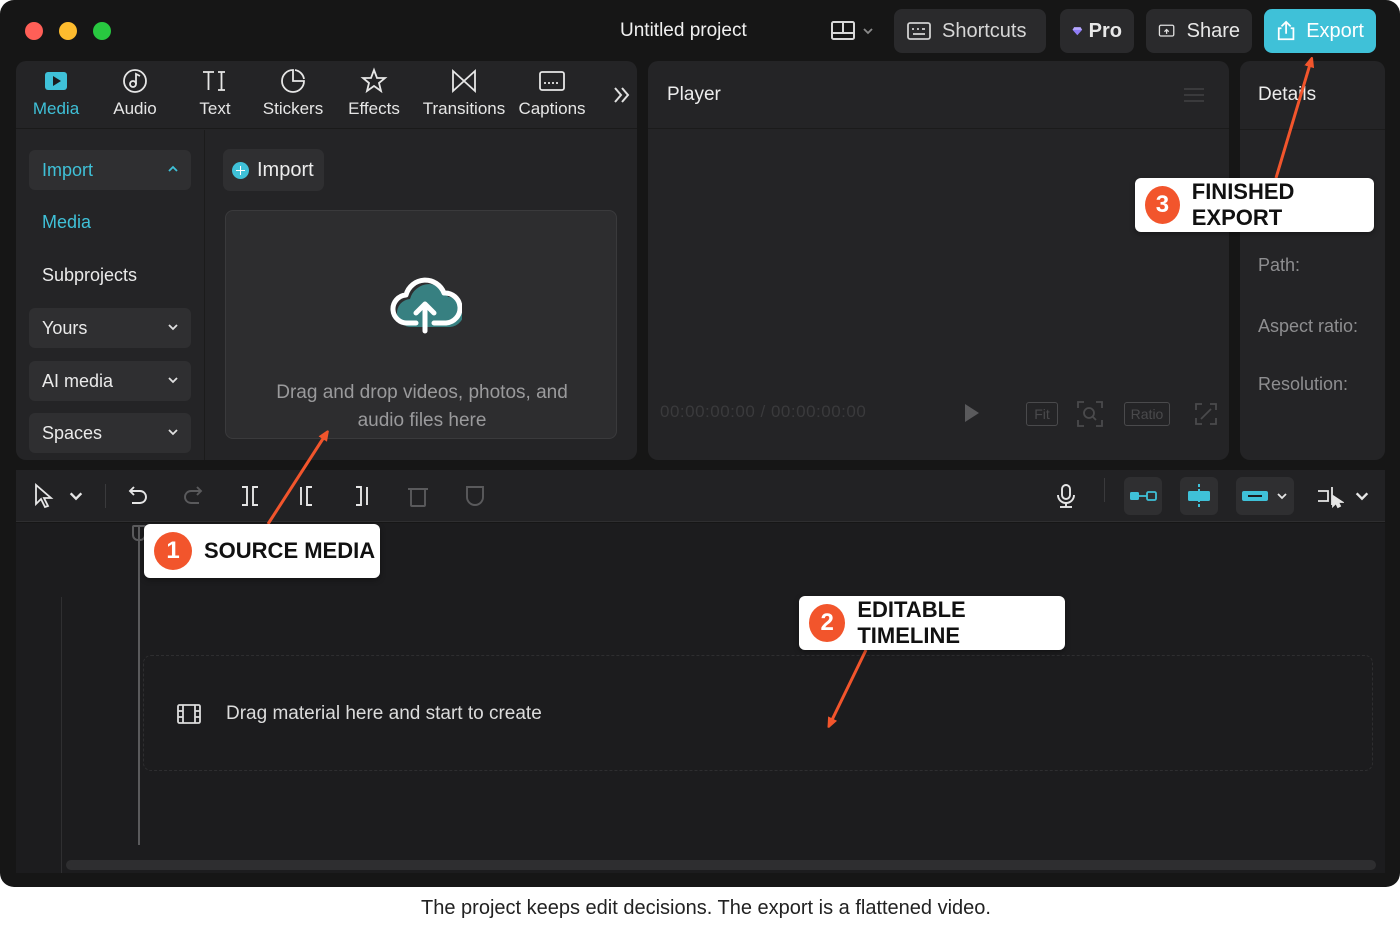 The width and height of the screenshot is (1400, 933). I want to click on details-aspect-label: Aspect ratio:, so click(1308, 326).